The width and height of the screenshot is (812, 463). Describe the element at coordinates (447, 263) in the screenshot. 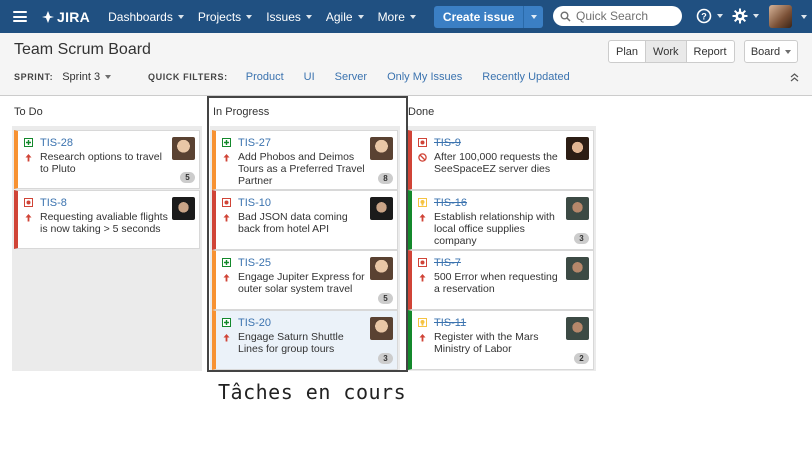

I see `issue-key-link: TIS-7` at that location.